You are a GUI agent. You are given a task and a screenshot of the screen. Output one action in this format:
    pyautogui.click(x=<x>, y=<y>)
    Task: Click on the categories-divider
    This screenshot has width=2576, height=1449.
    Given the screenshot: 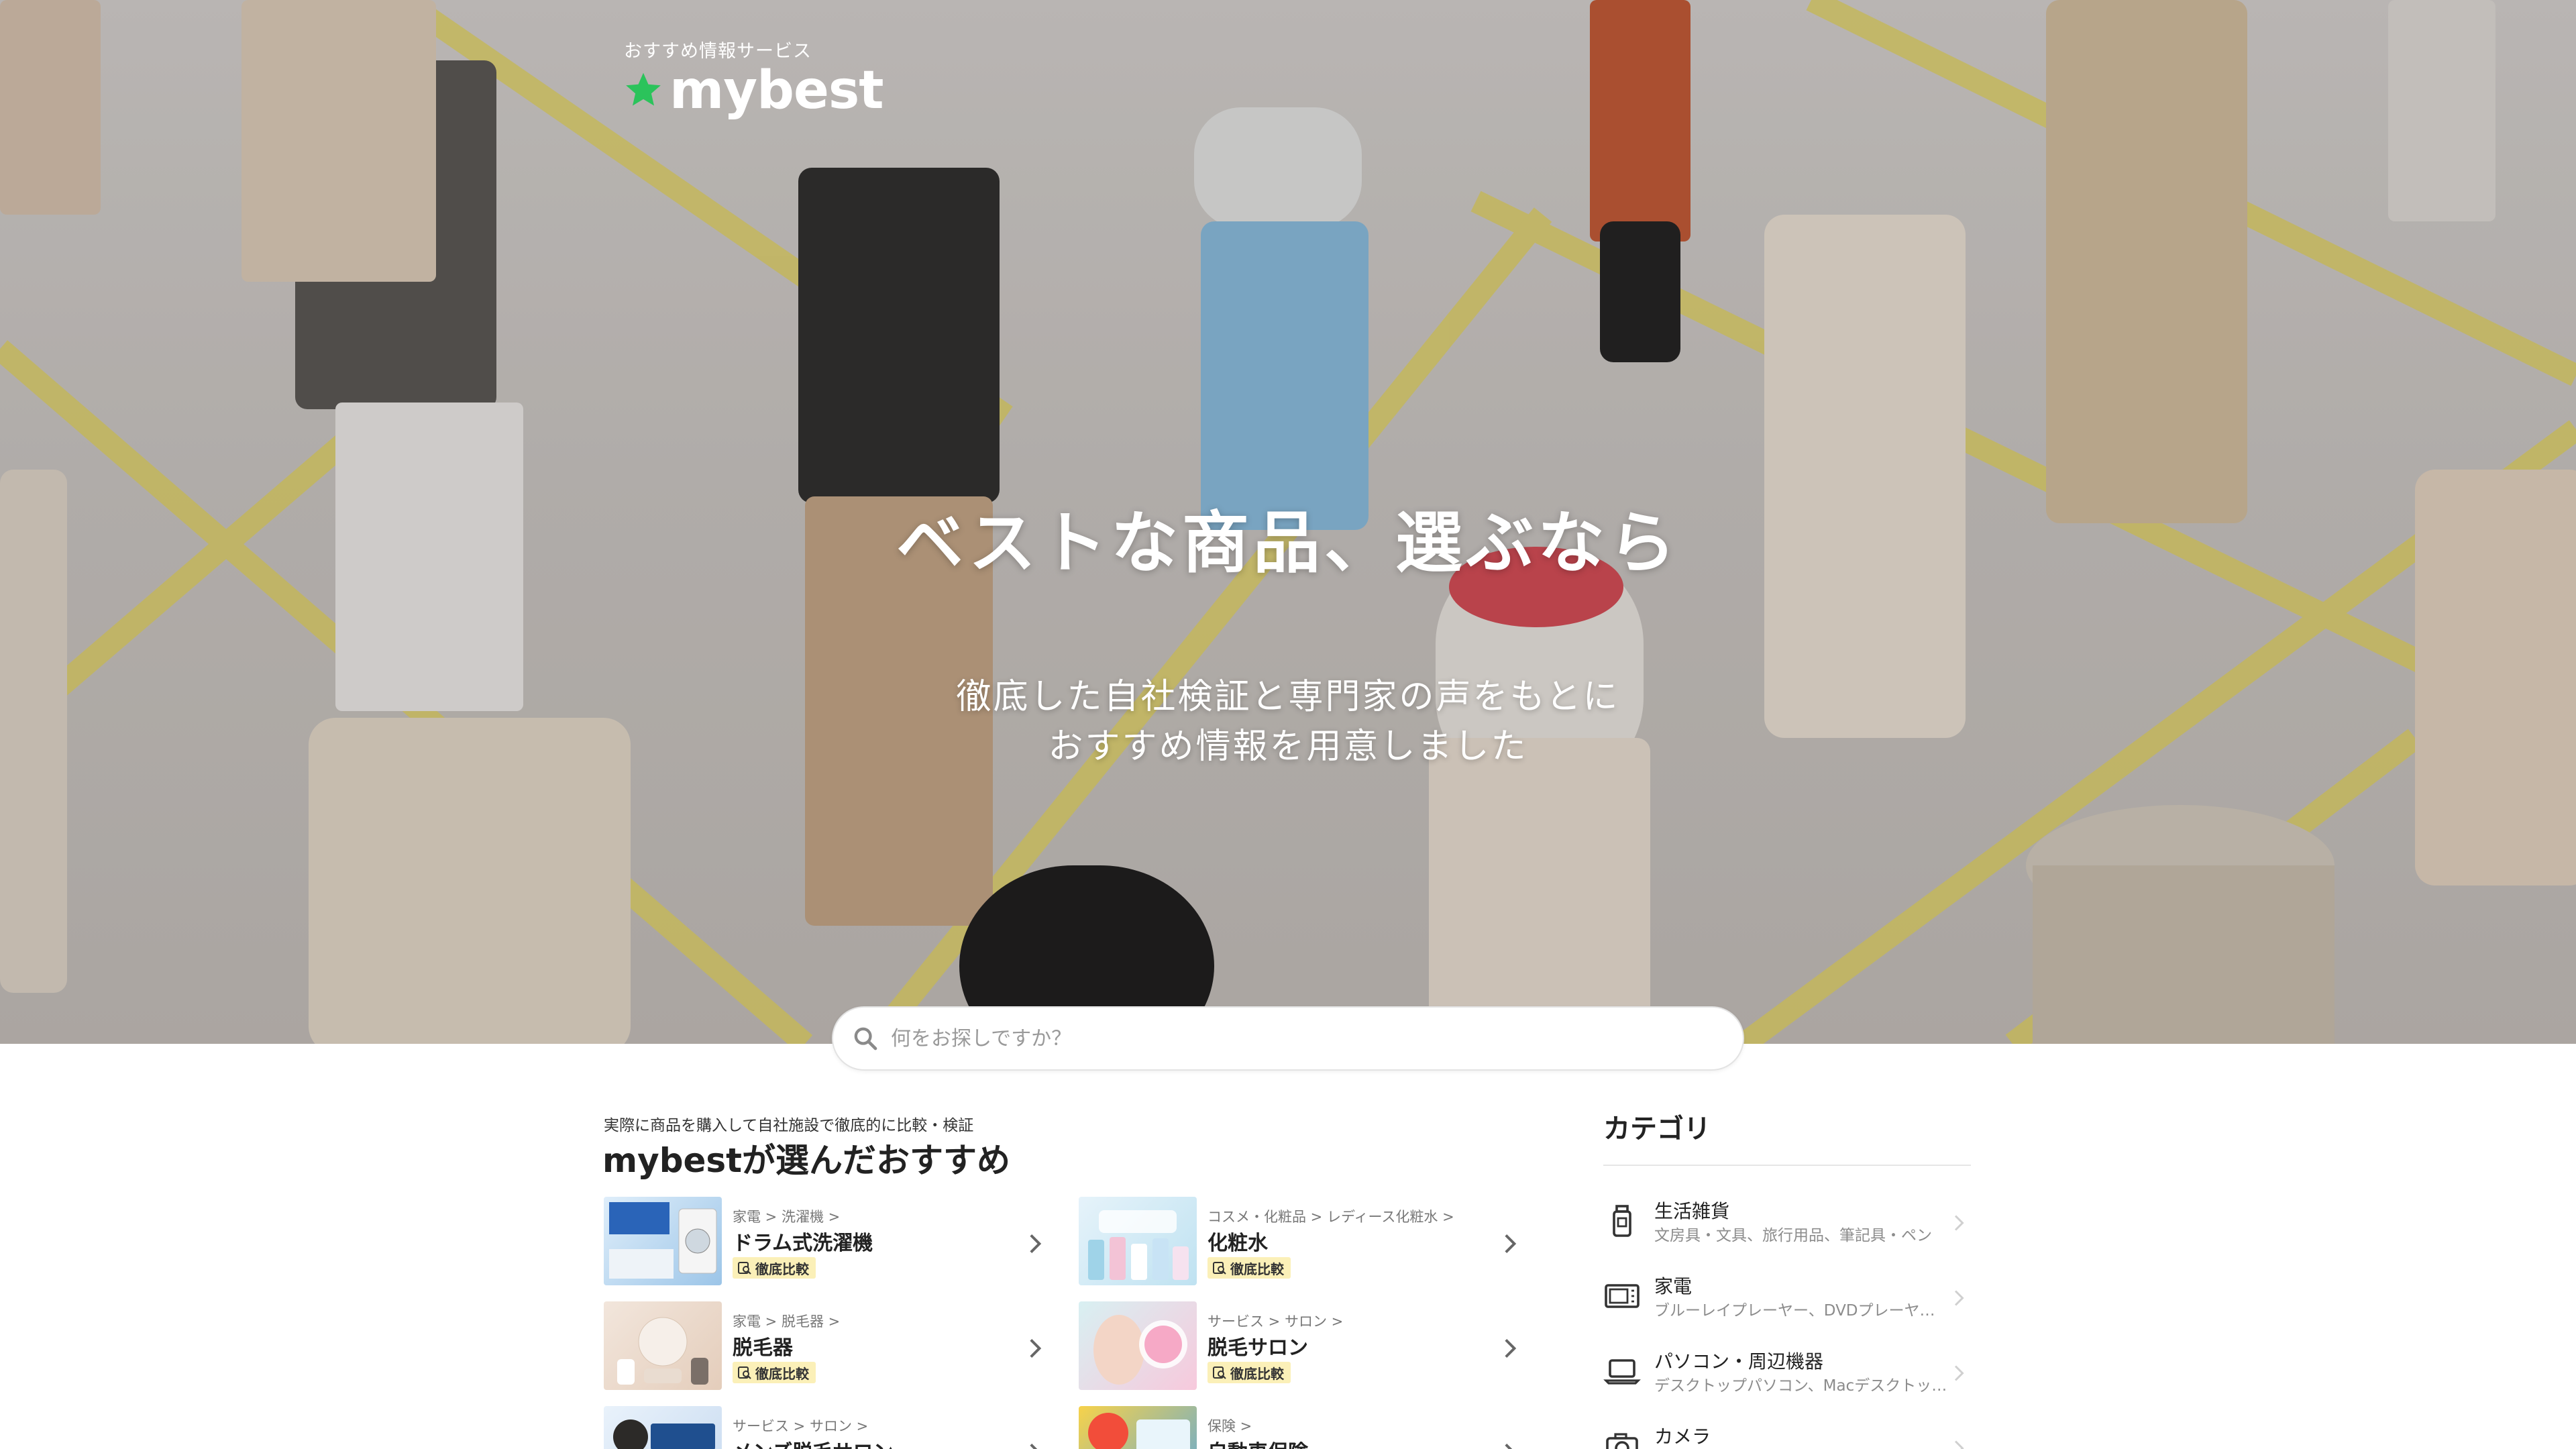 What is the action you would take?
    pyautogui.click(x=1787, y=1165)
    